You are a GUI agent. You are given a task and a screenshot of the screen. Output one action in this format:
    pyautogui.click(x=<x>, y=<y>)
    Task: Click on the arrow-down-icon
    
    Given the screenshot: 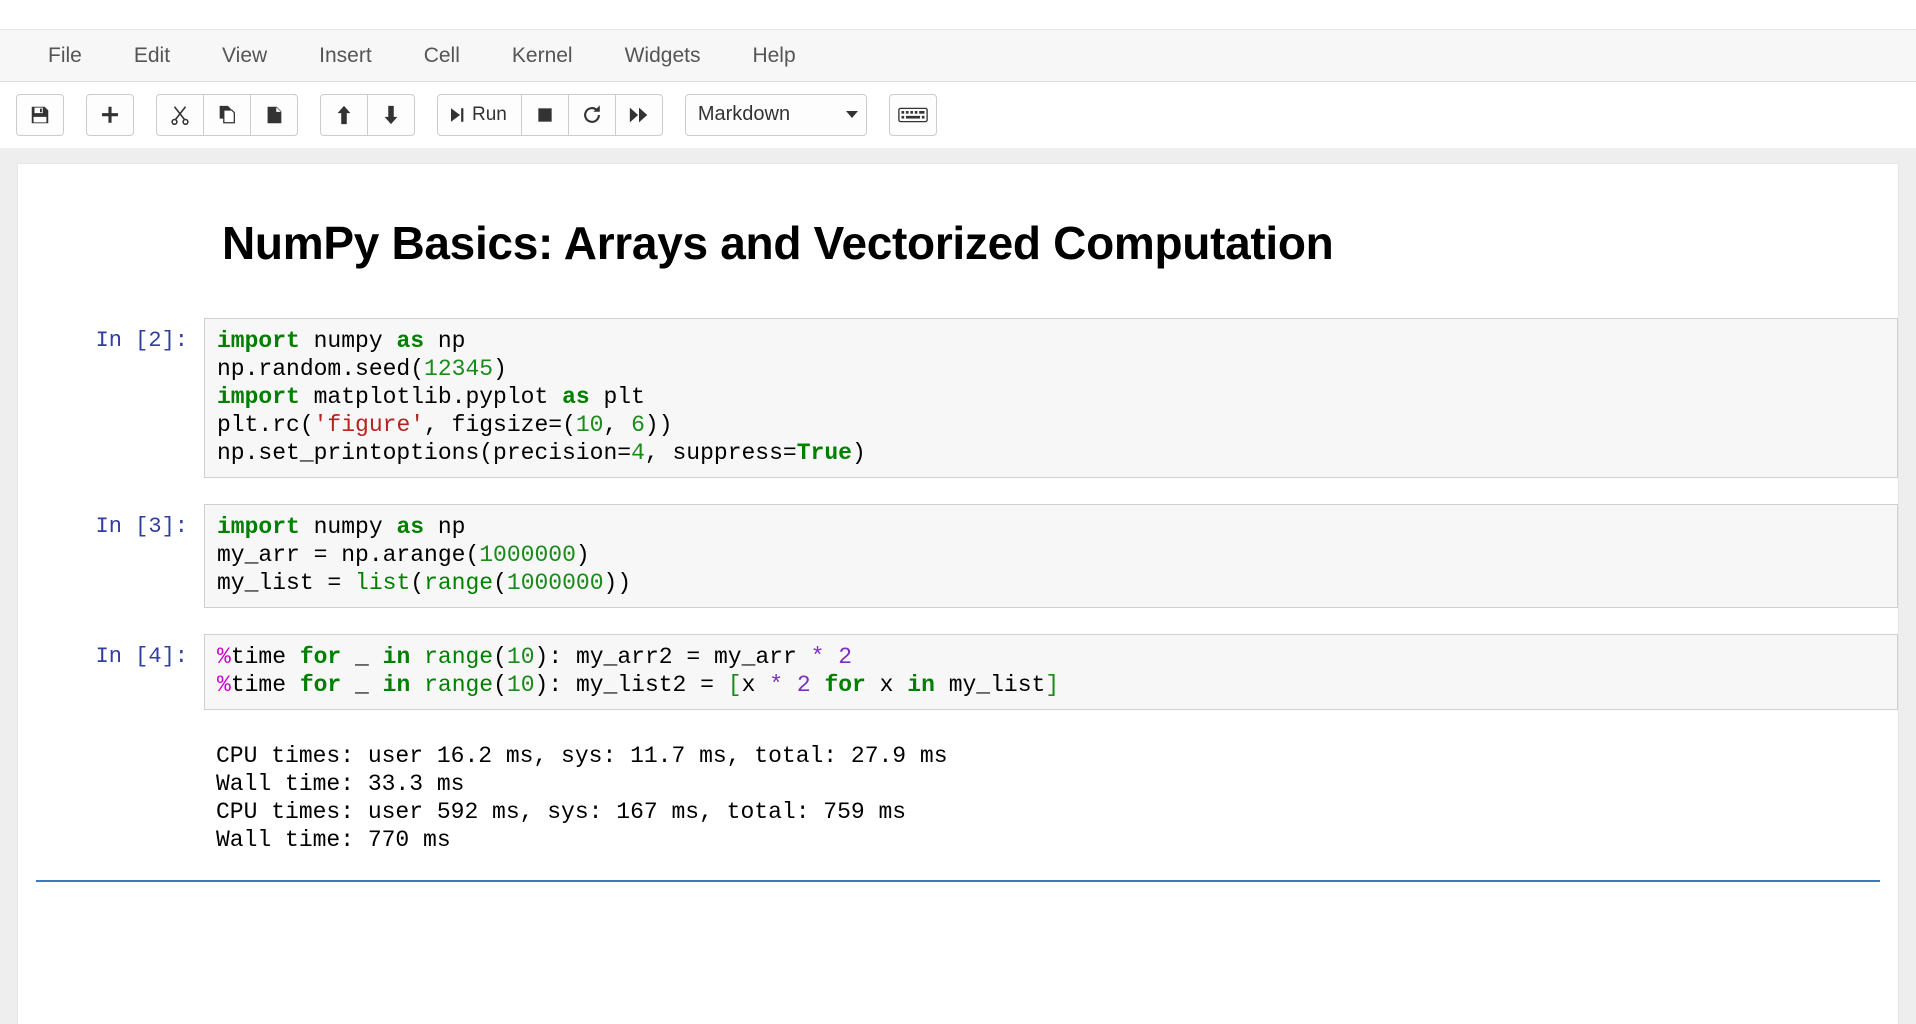 What is the action you would take?
    pyautogui.click(x=391, y=114)
    